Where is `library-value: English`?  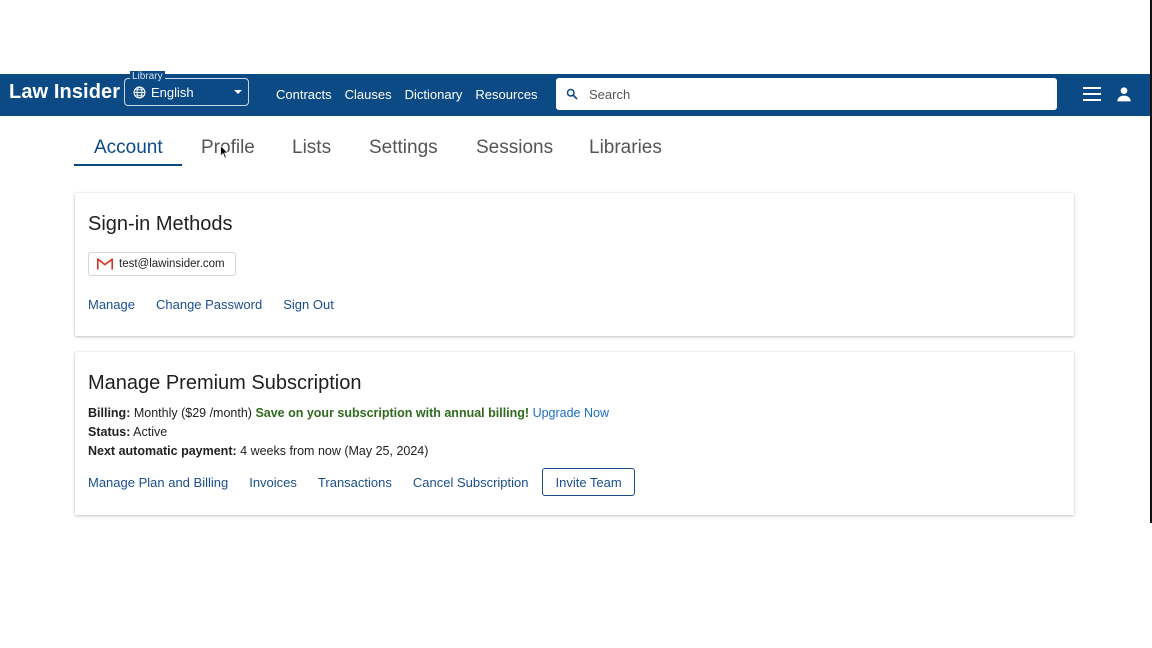
library-value: English is located at coordinates (172, 92).